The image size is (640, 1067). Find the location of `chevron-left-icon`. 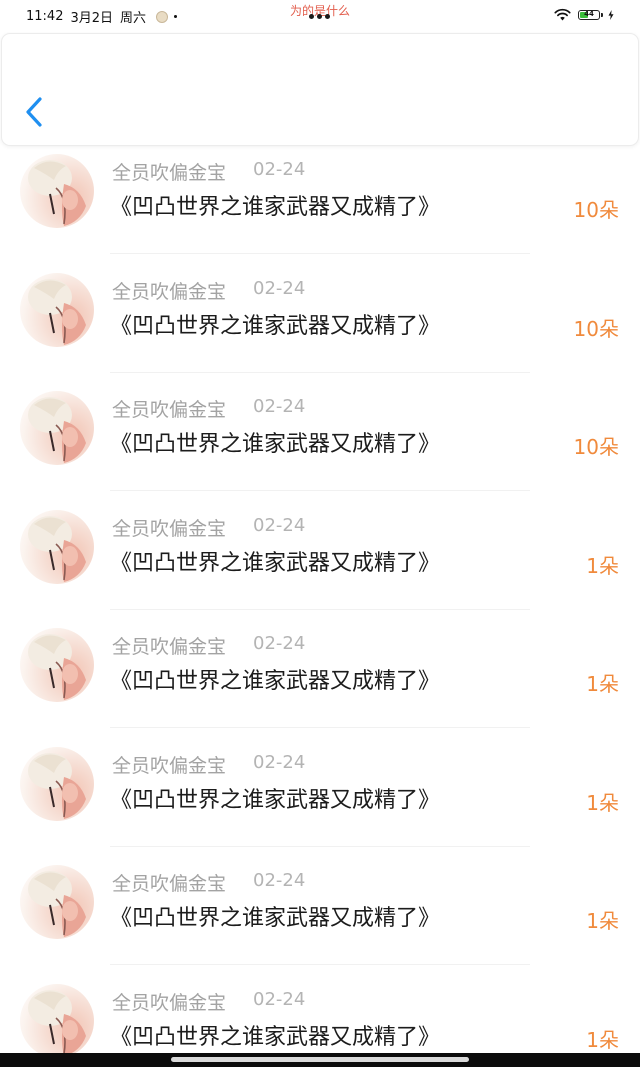

chevron-left-icon is located at coordinates (34, 112).